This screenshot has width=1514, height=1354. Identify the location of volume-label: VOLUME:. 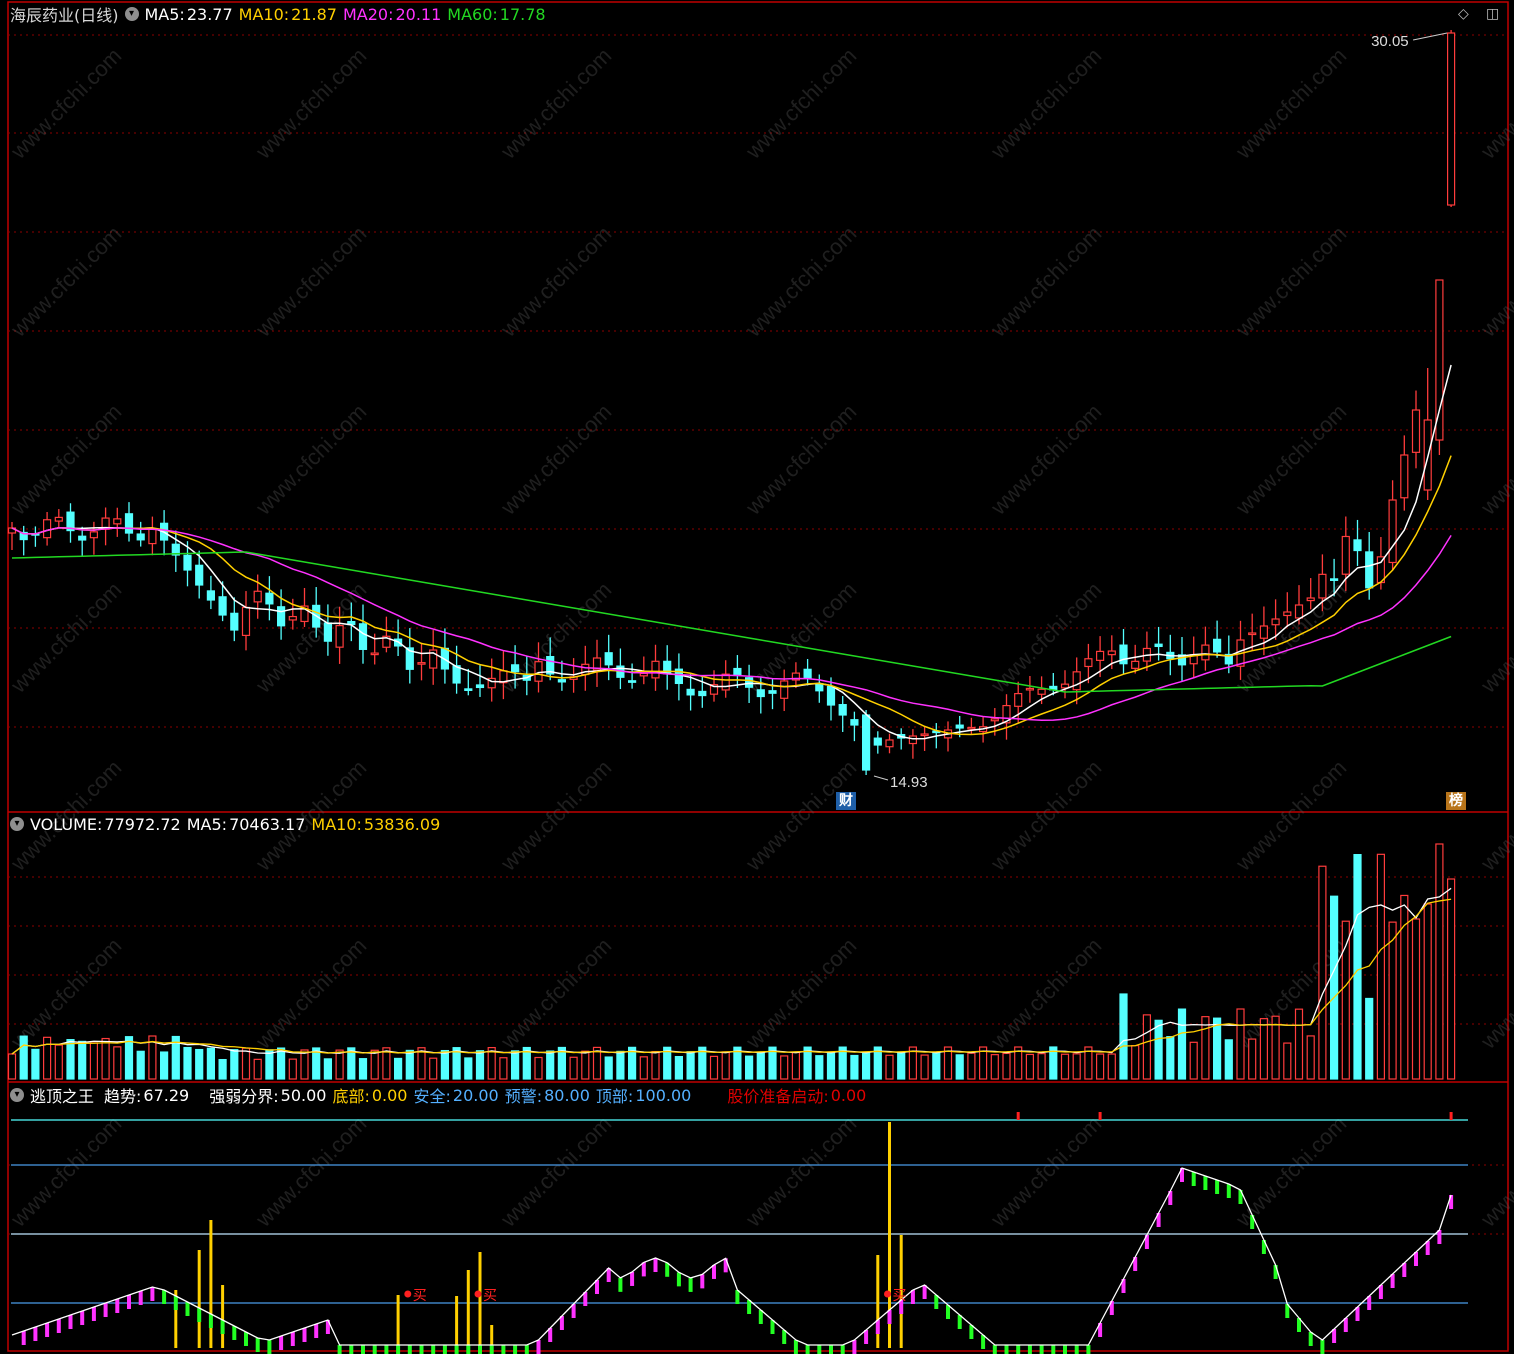
(66, 824).